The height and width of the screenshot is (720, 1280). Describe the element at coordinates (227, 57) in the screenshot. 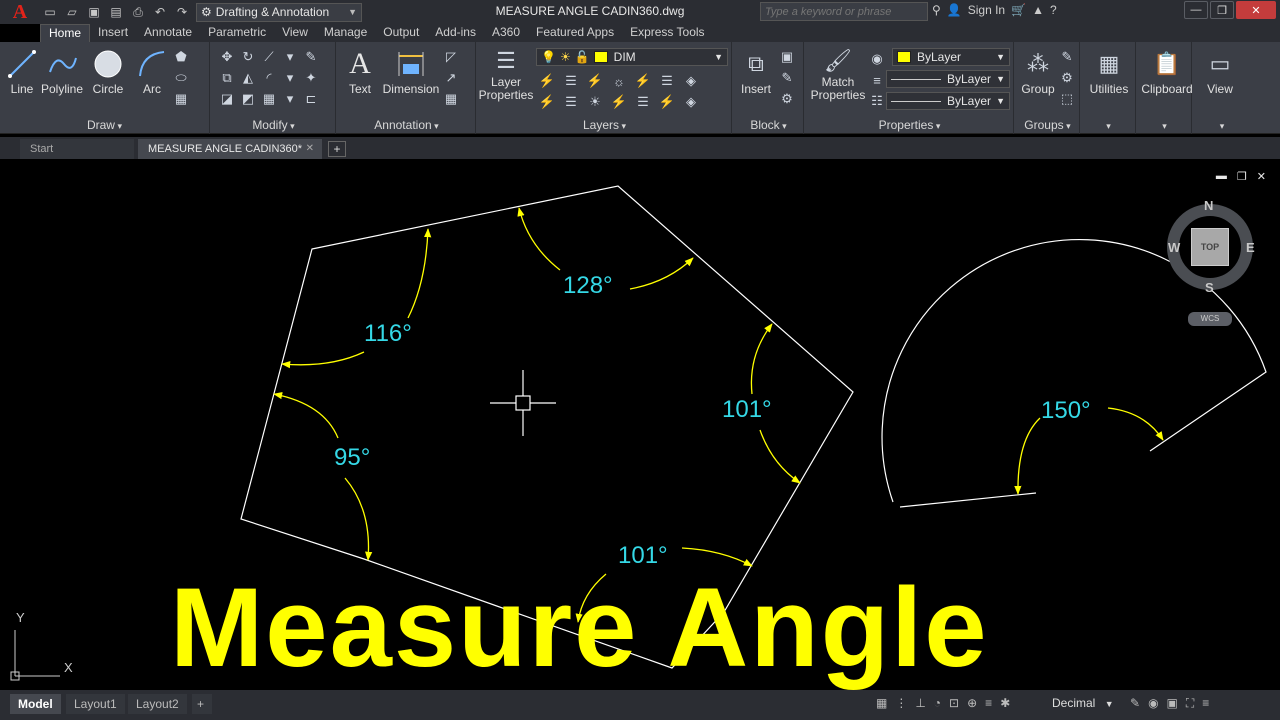

I see `move-icon: ✥` at that location.